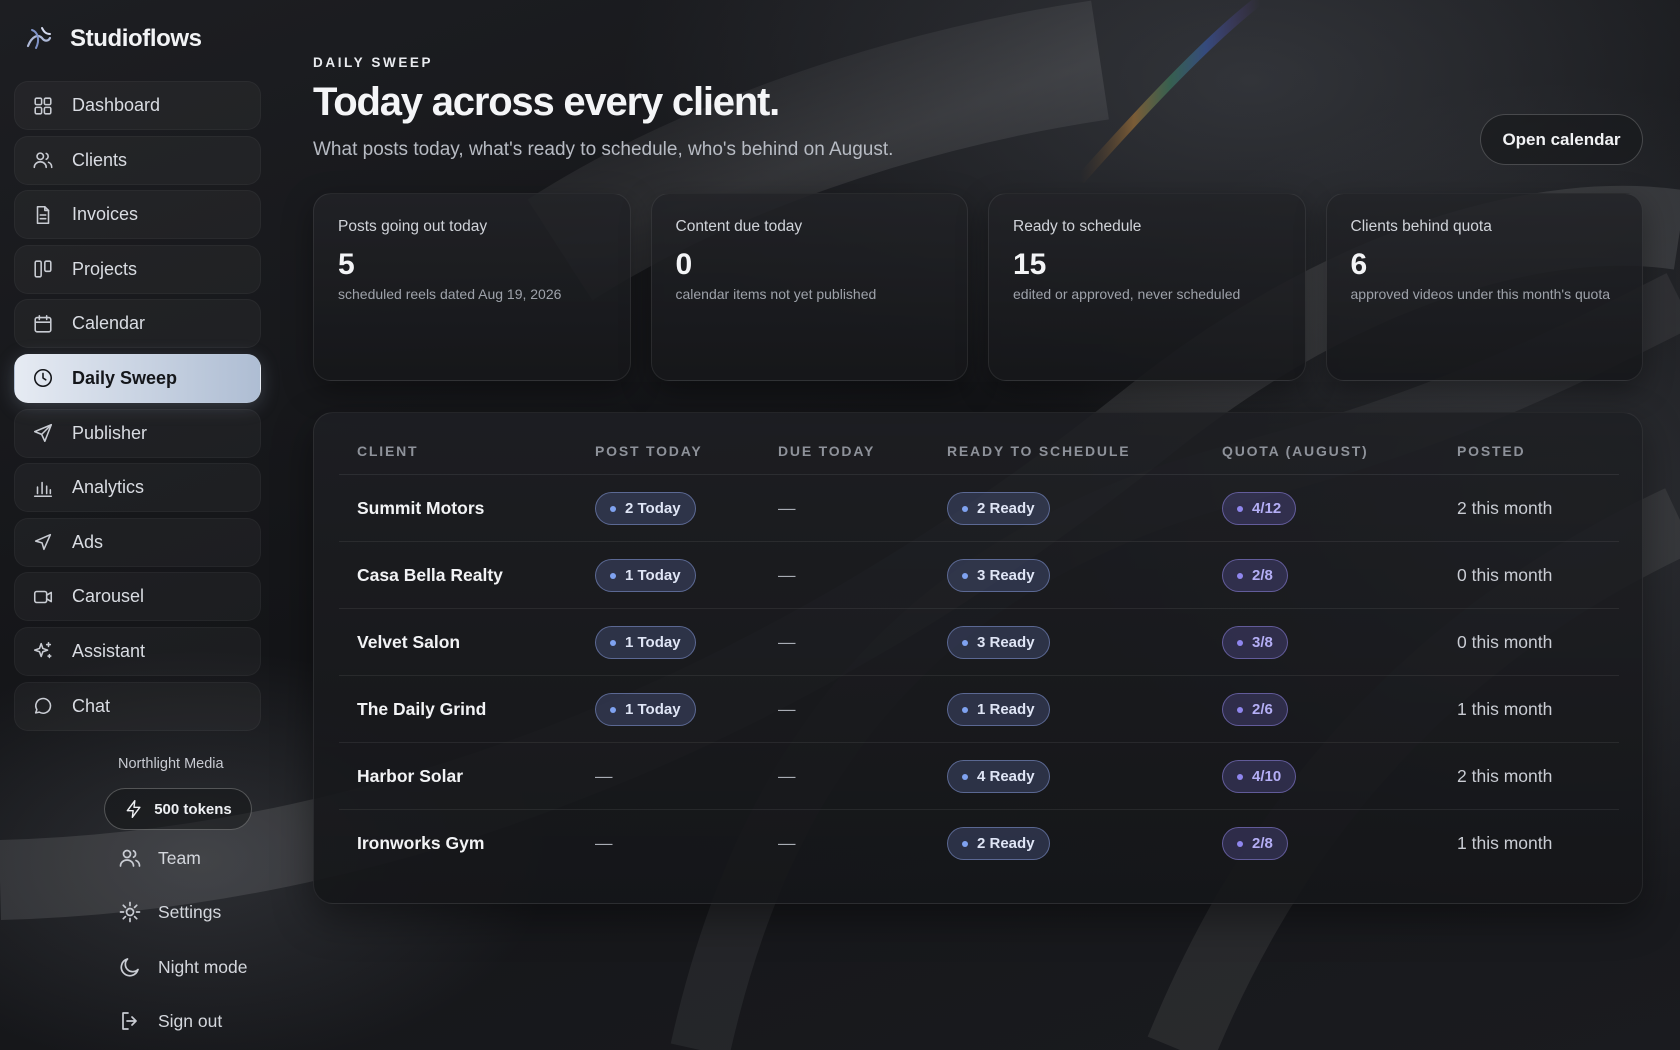 The height and width of the screenshot is (1050, 1680). Describe the element at coordinates (826, 451) in the screenshot. I see `column-header-due-today: DUE TODAY` at that location.